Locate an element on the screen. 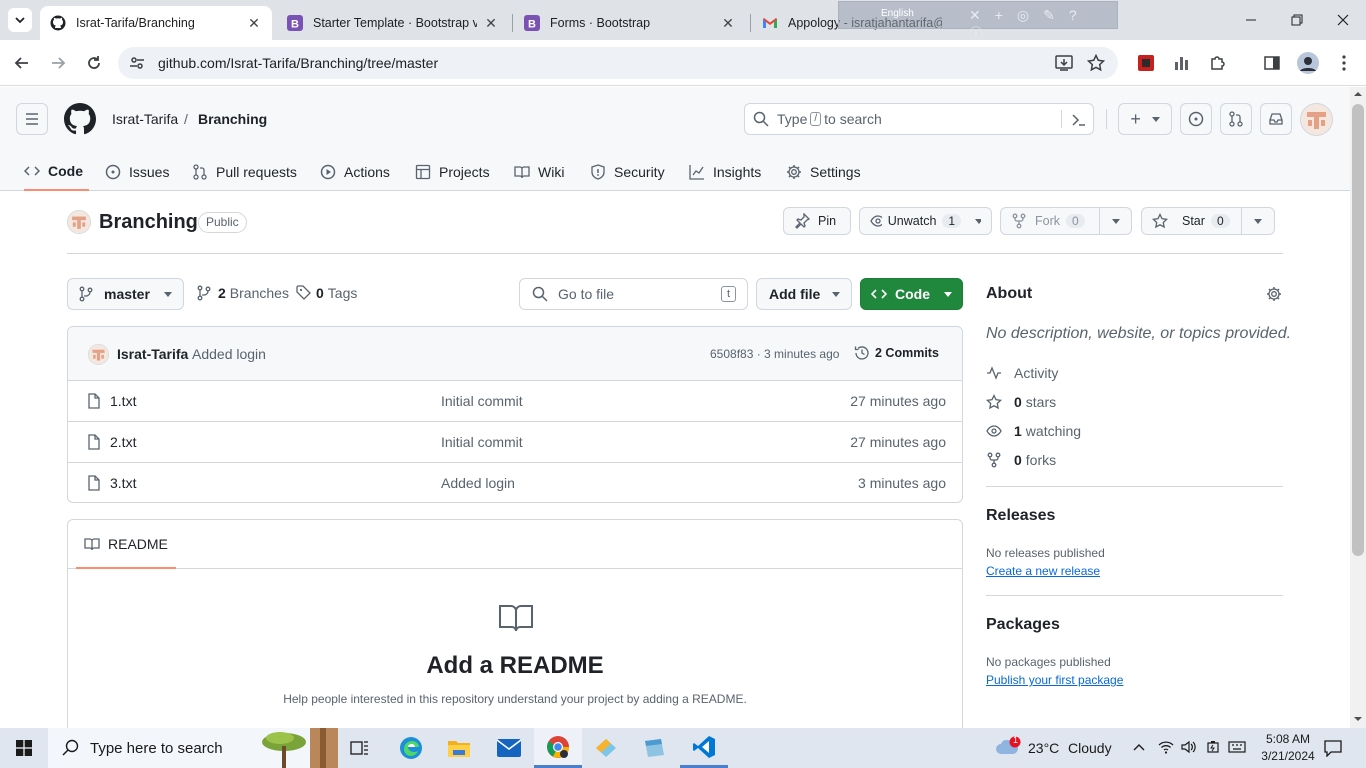 The image size is (1366, 768). table-row: 2.txt Initial commit 27 minutes ago is located at coordinates (515, 441).